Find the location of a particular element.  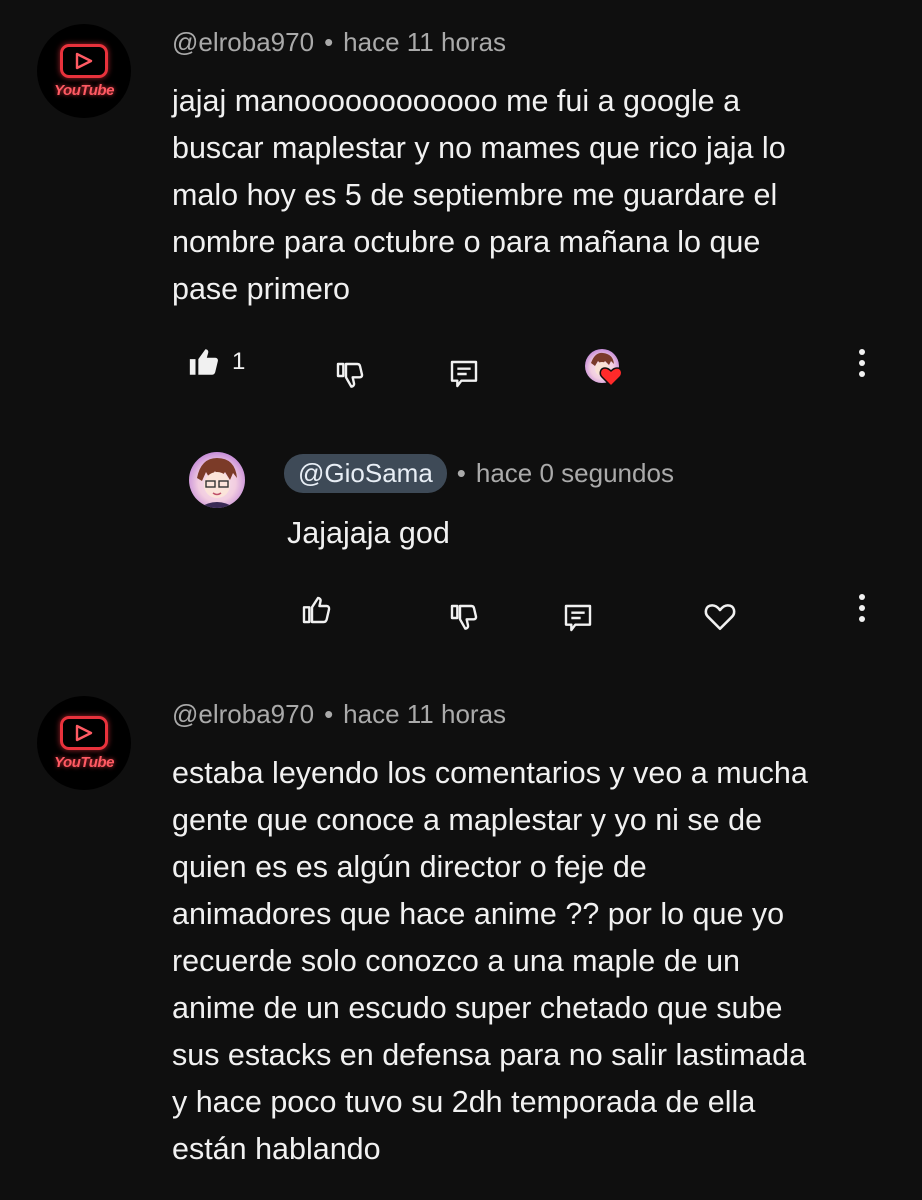

comment-line: jajaj manoooooooooooo me fui a google a is located at coordinates (456, 101).